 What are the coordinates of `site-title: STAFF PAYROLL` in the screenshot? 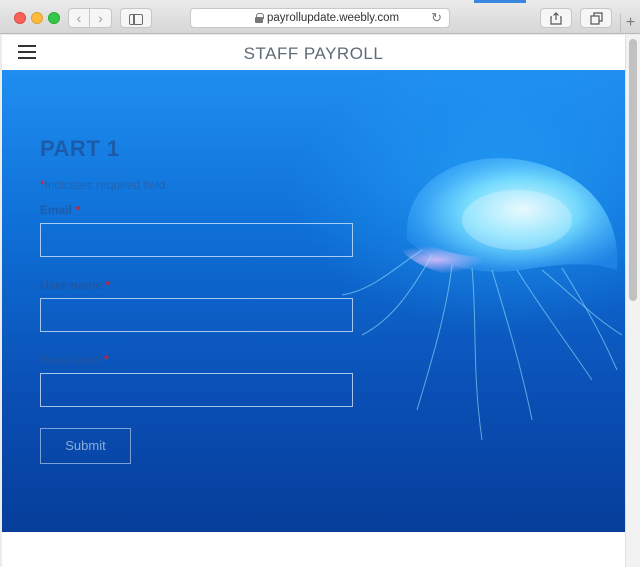 It's located at (313, 54).